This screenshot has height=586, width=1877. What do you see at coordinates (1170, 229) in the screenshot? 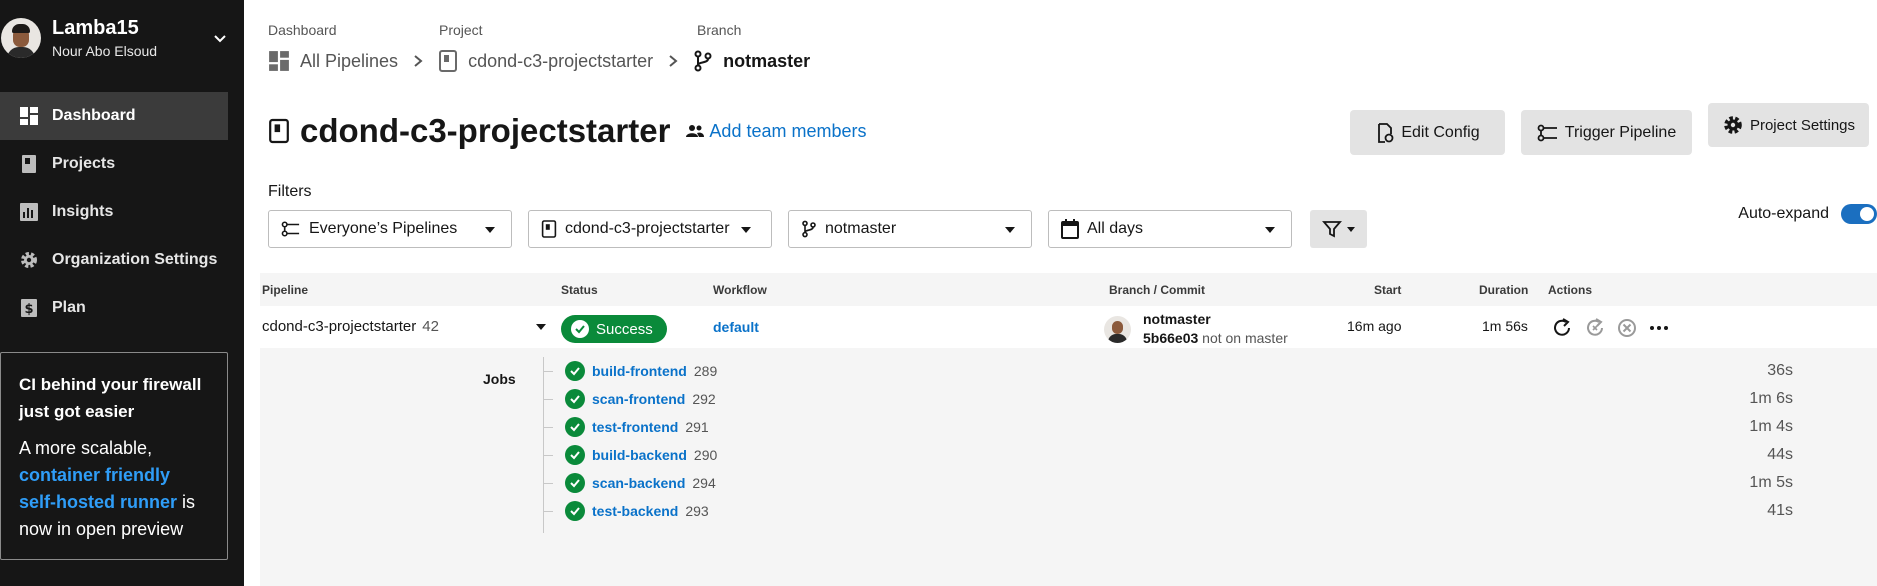
I see `days-filter-select: All days` at bounding box center [1170, 229].